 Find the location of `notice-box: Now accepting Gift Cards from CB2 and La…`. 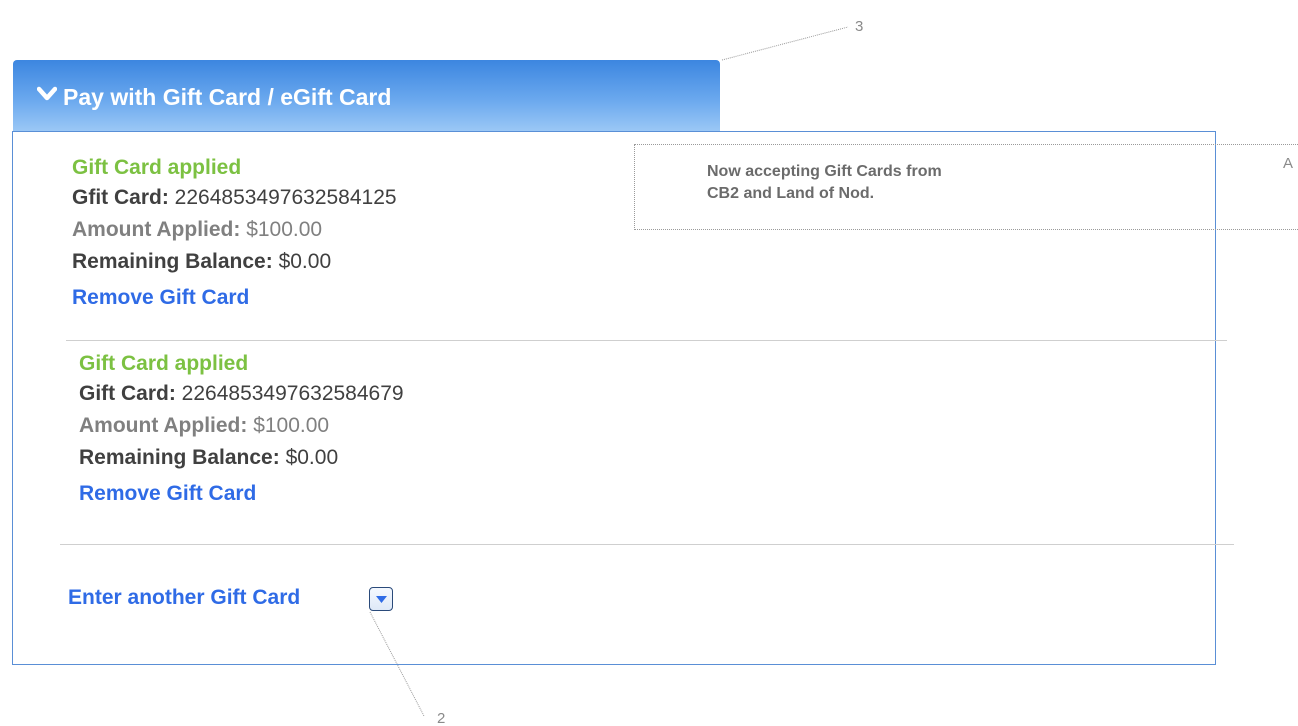

notice-box: Now accepting Gift Cards from CB2 and La… is located at coordinates (966, 187).